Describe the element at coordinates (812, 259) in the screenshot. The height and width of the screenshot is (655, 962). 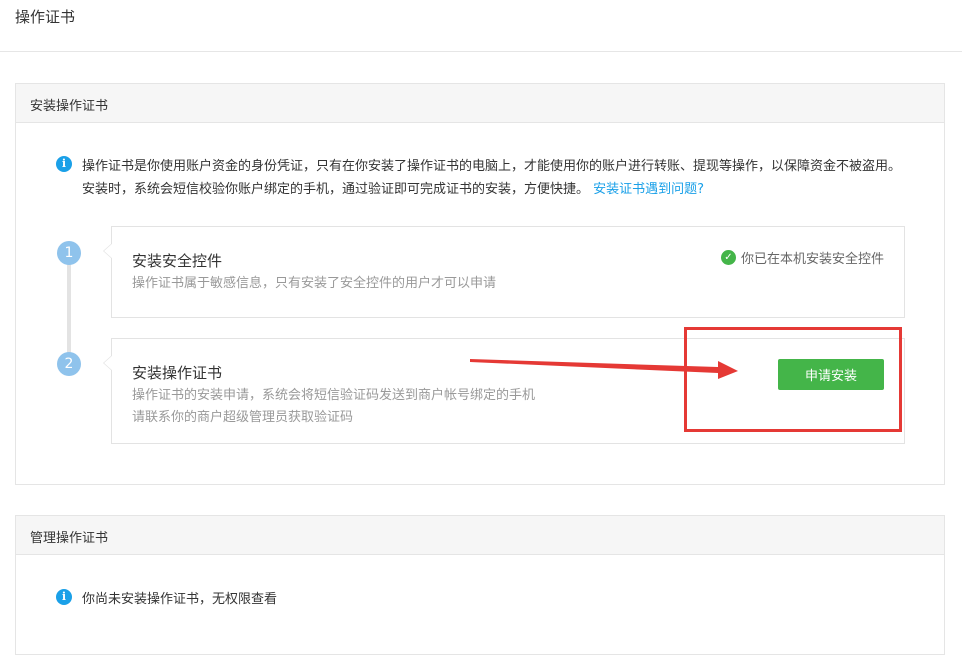
I see `status-text: 你已在本机安装安全控件` at that location.